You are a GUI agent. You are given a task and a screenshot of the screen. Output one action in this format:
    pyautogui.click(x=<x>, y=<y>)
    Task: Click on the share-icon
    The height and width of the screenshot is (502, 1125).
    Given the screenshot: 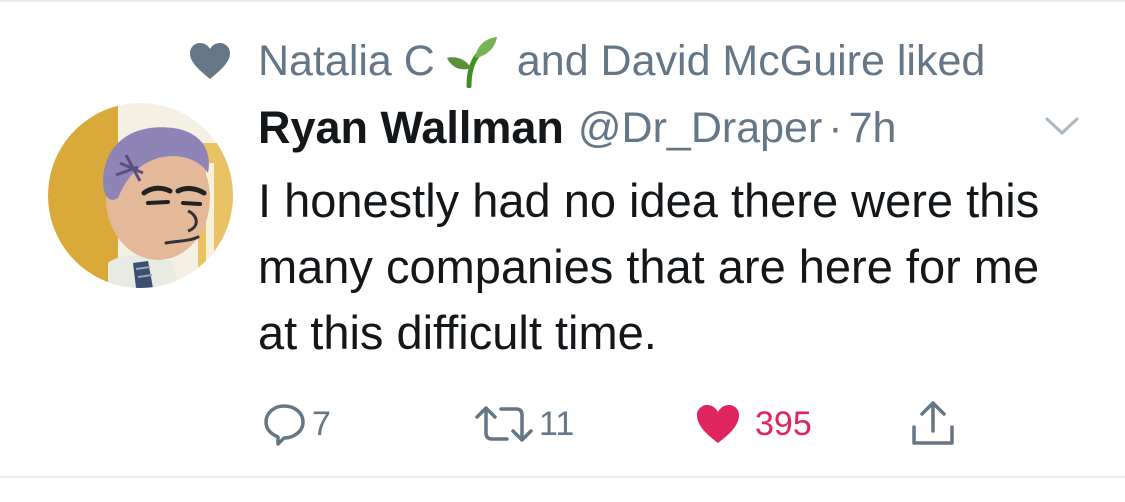 What is the action you would take?
    pyautogui.click(x=933, y=423)
    